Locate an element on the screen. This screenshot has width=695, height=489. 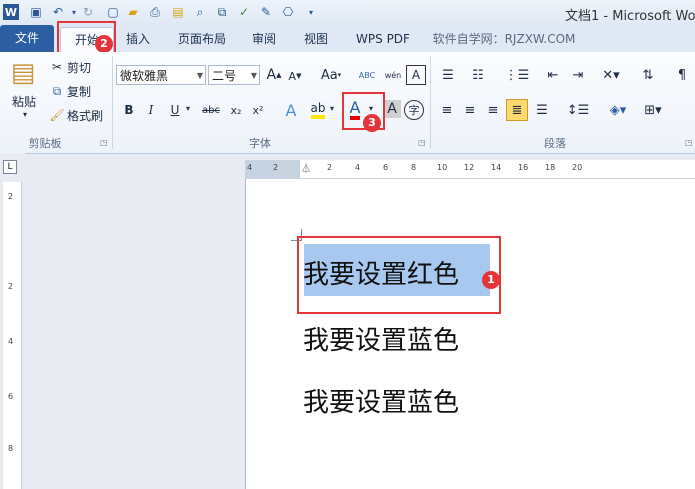
word-logo-icon: W is located at coordinates (11, 12).